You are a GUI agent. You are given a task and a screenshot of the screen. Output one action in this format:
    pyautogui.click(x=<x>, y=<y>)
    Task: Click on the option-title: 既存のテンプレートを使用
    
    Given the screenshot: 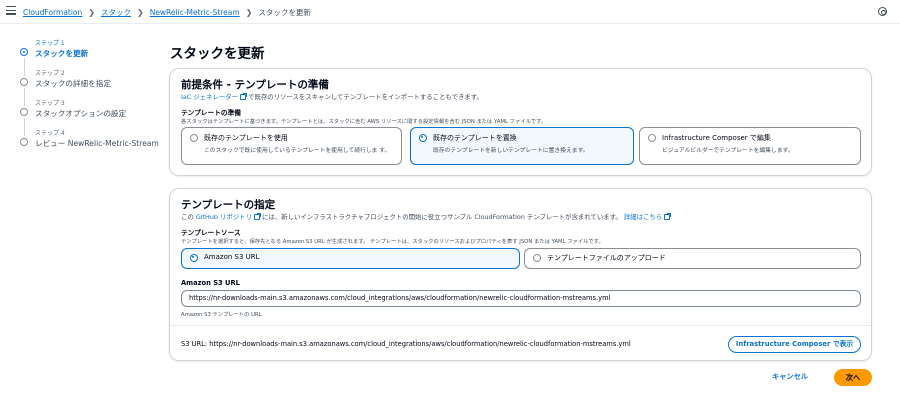 What is the action you would take?
    pyautogui.click(x=246, y=138)
    